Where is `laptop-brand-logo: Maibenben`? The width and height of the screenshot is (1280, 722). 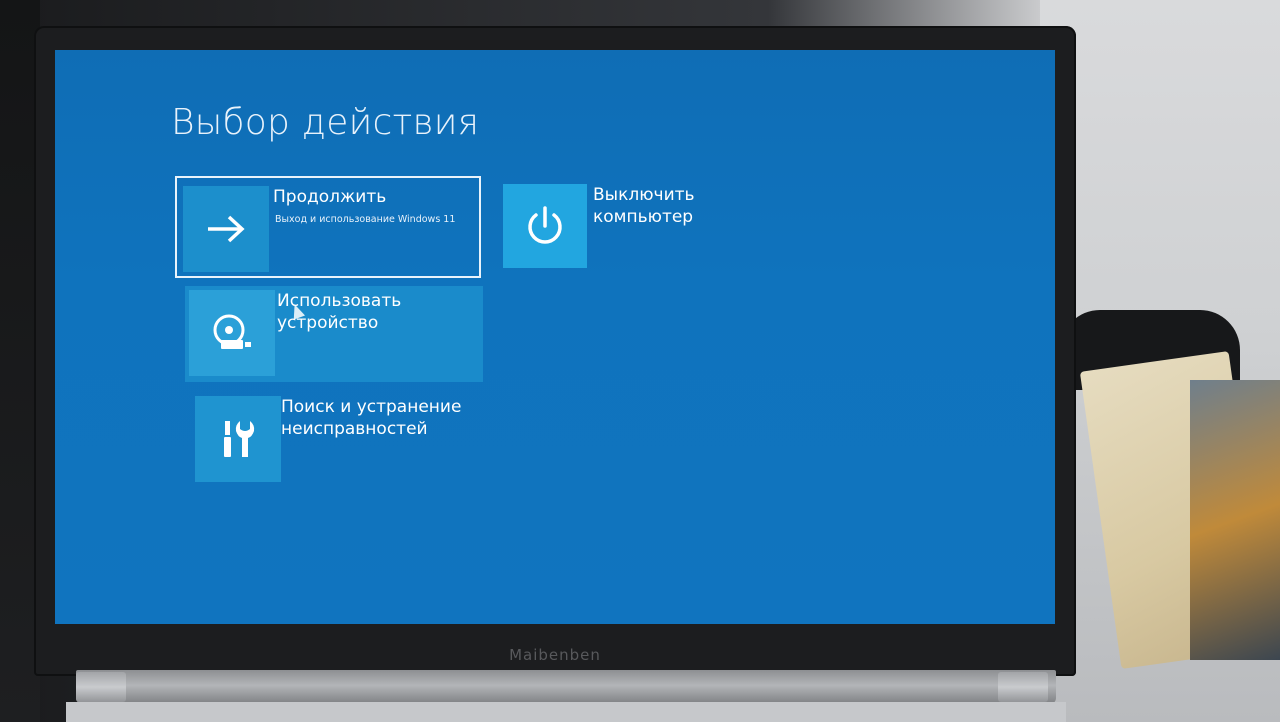 laptop-brand-logo: Maibenben is located at coordinates (555, 655).